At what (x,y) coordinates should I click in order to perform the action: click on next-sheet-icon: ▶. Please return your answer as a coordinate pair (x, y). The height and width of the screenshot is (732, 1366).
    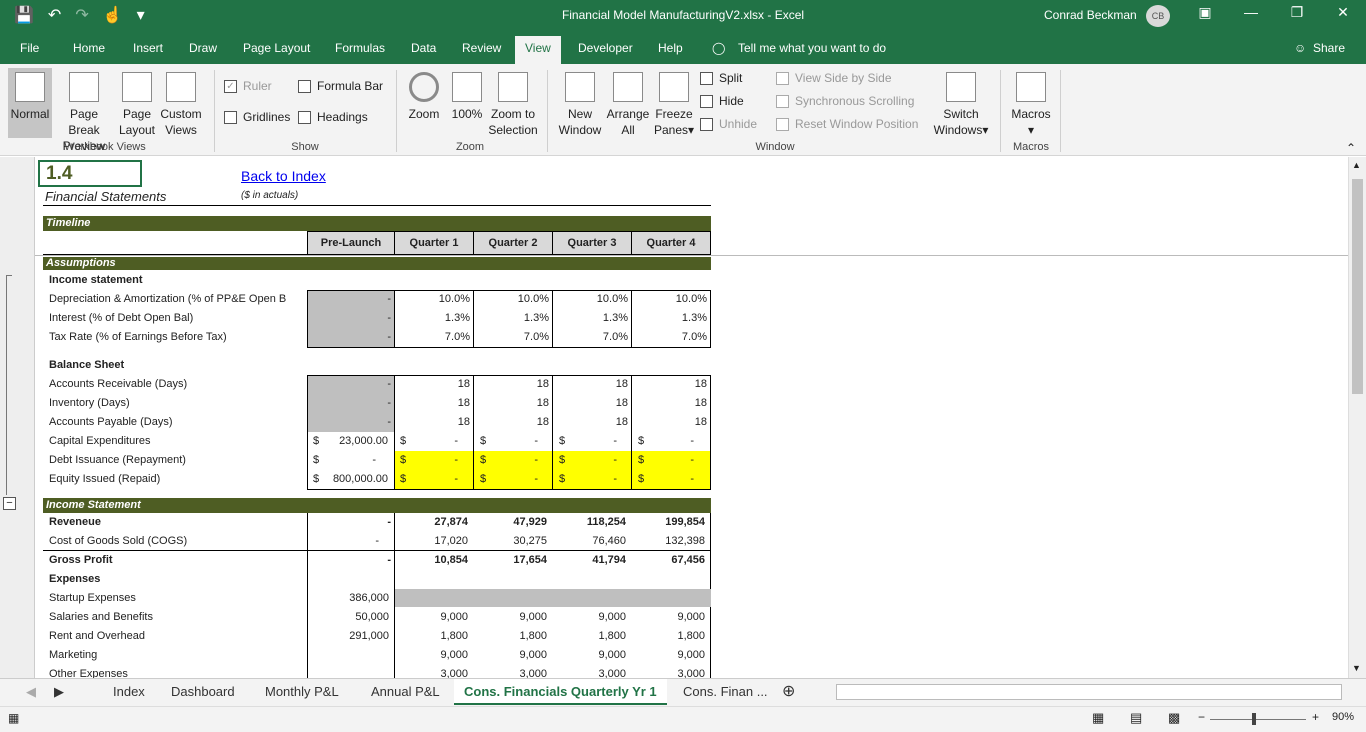
    Looking at the image, I should click on (59, 692).